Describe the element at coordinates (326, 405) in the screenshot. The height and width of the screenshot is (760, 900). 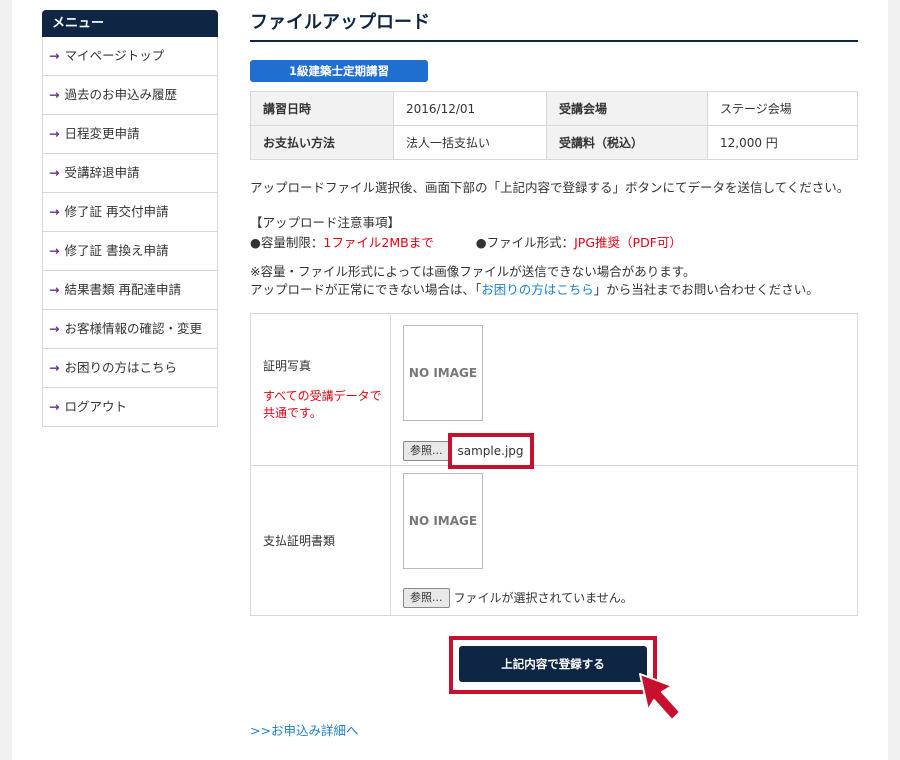
I see `photo-note: すべての受講データで 共通です。` at that location.